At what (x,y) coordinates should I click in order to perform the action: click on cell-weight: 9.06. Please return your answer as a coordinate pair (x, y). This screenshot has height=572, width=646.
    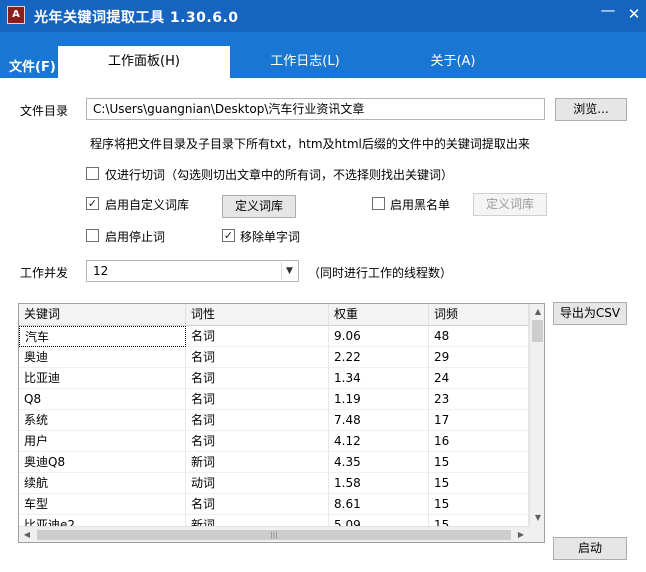
    Looking at the image, I should click on (379, 336).